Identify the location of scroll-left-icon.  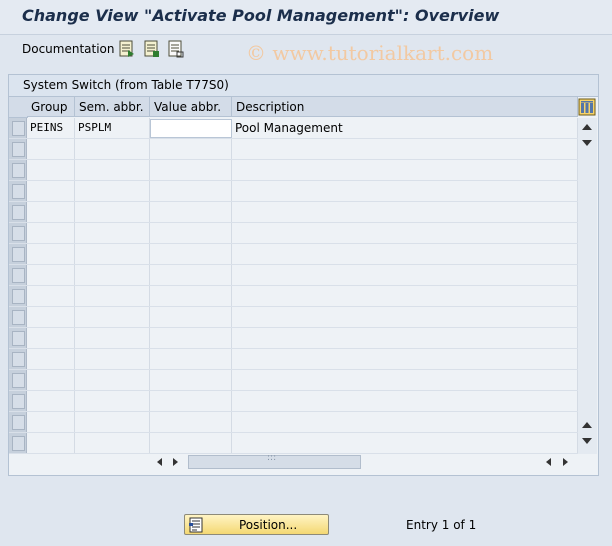
(159, 462).